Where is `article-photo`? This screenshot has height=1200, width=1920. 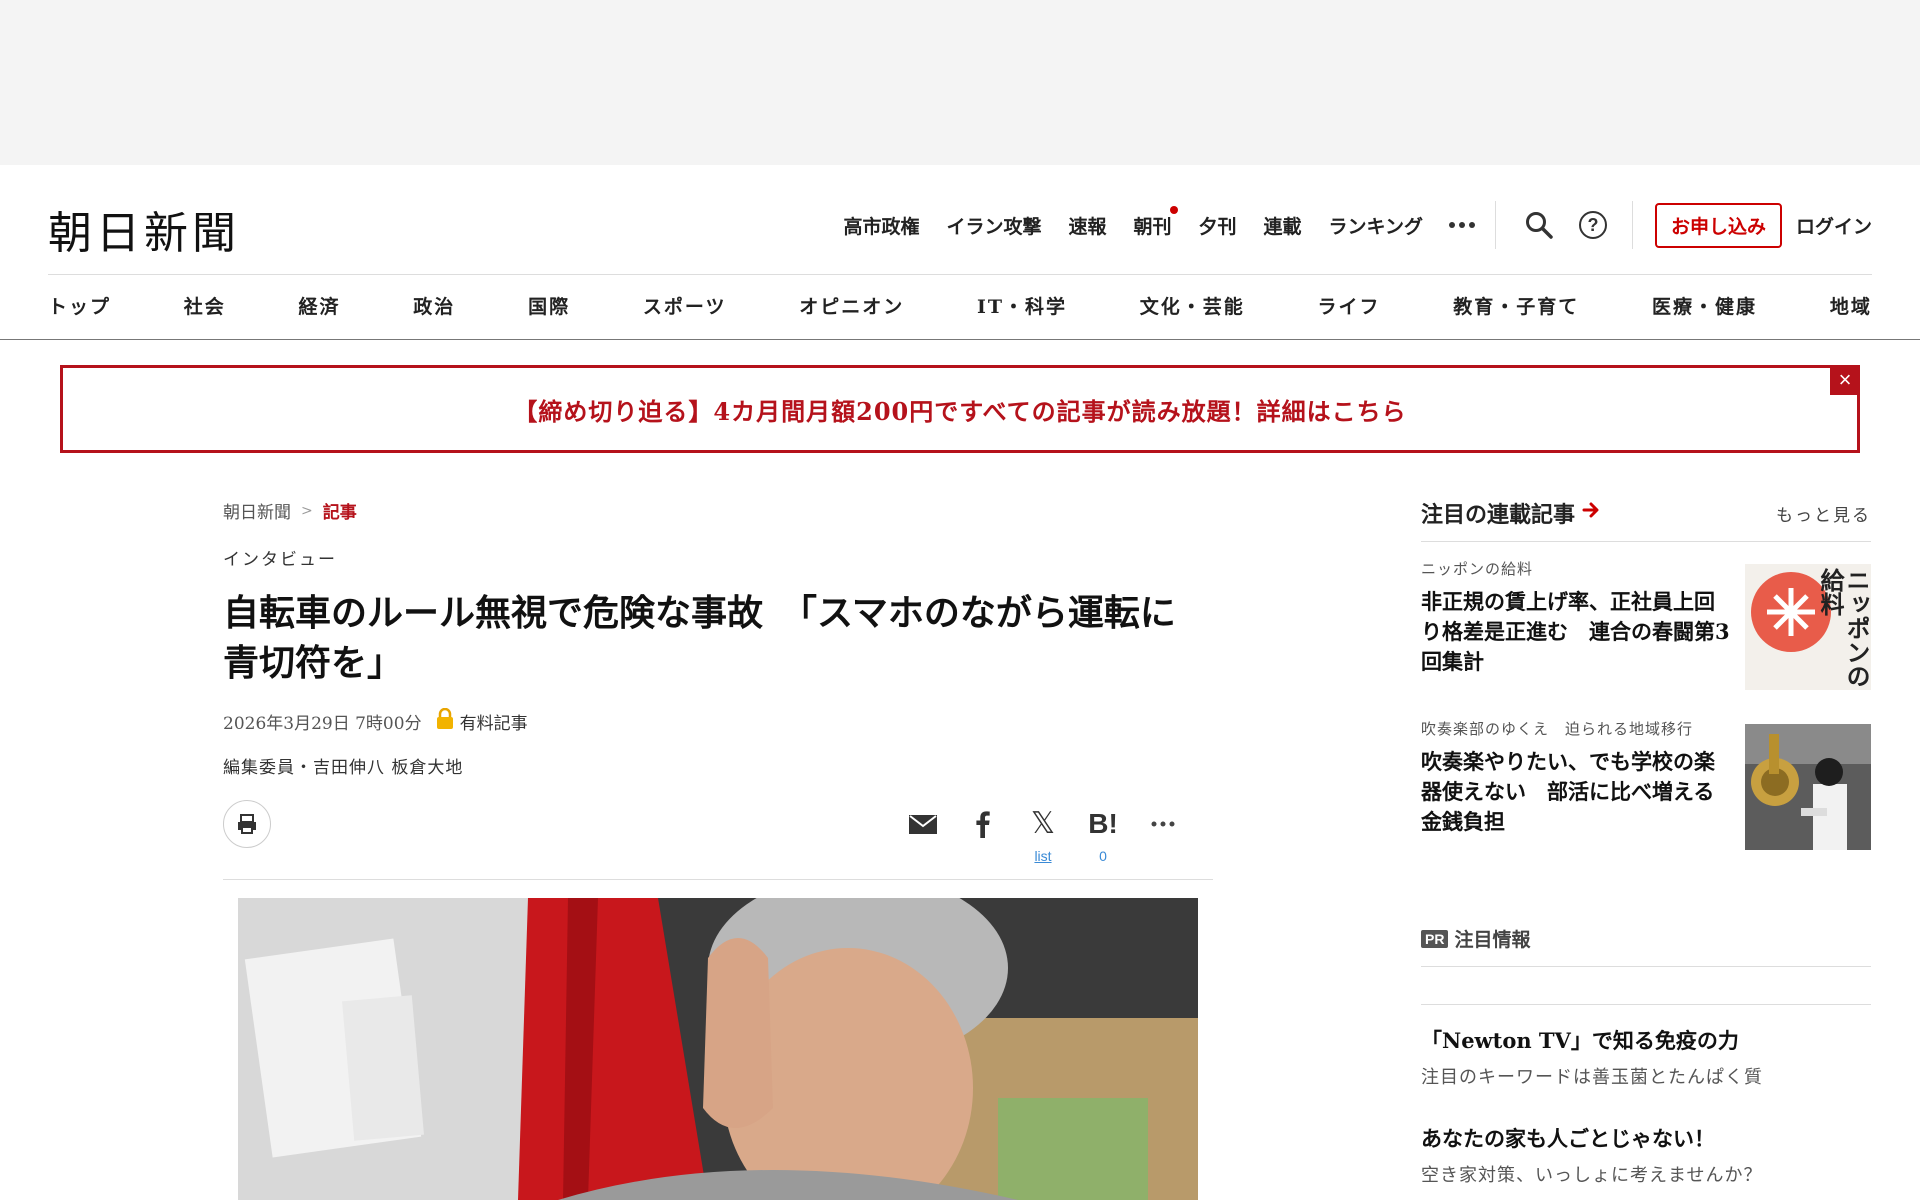 article-photo is located at coordinates (718, 1049).